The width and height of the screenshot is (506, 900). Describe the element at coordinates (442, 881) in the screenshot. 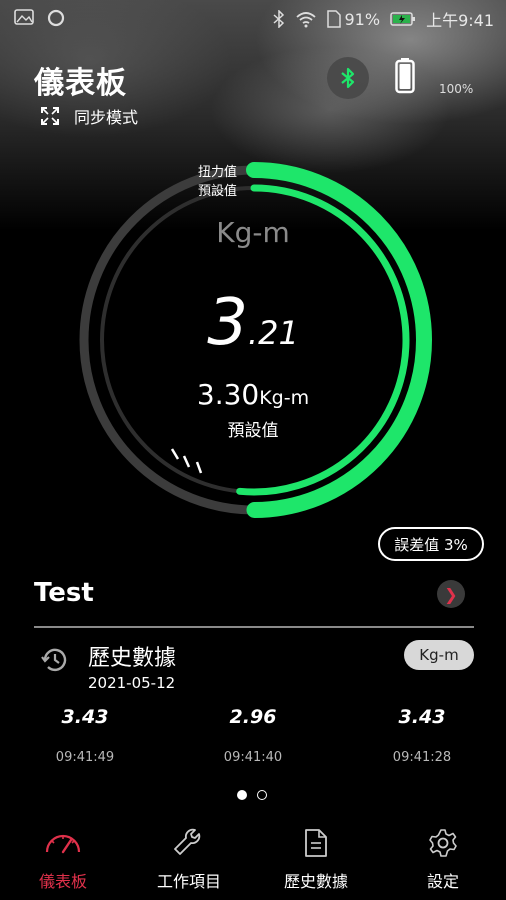

I see `tab-settings-label: 設定` at that location.